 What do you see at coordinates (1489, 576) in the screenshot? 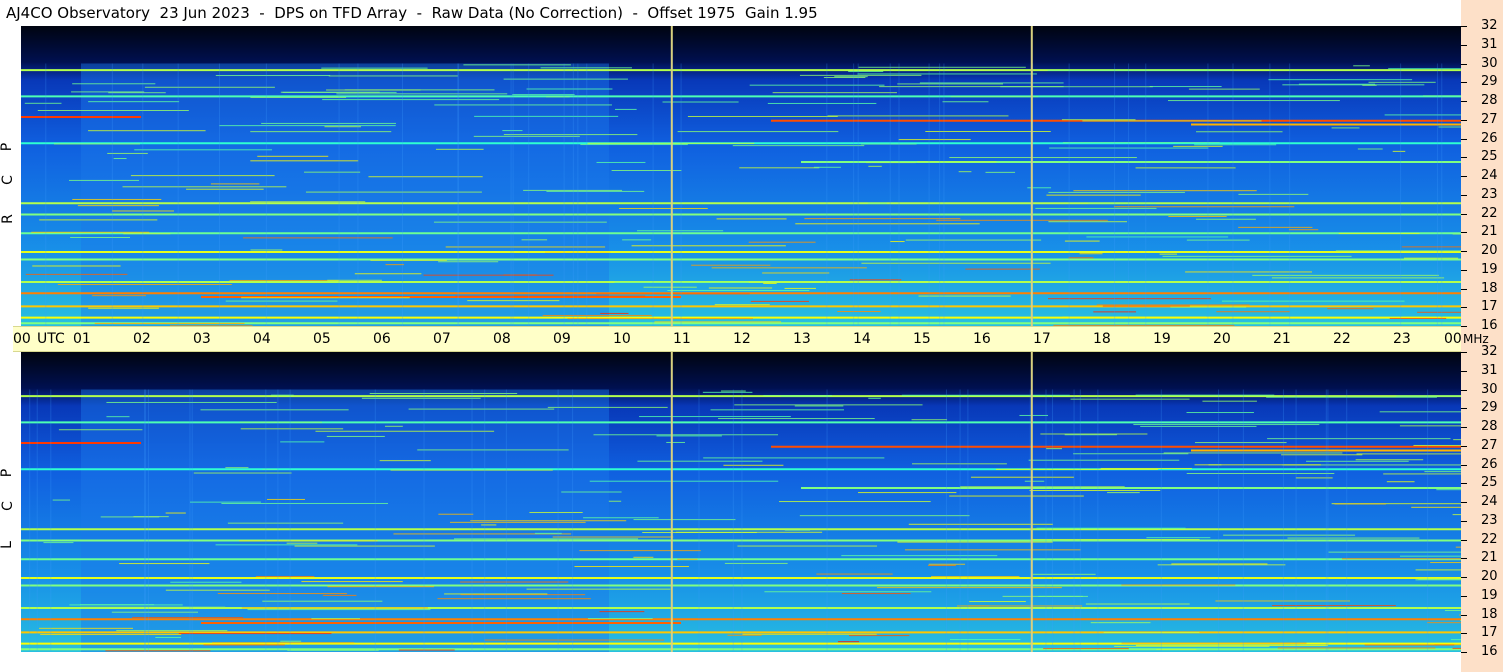
I see `y-tick-label: 20` at bounding box center [1489, 576].